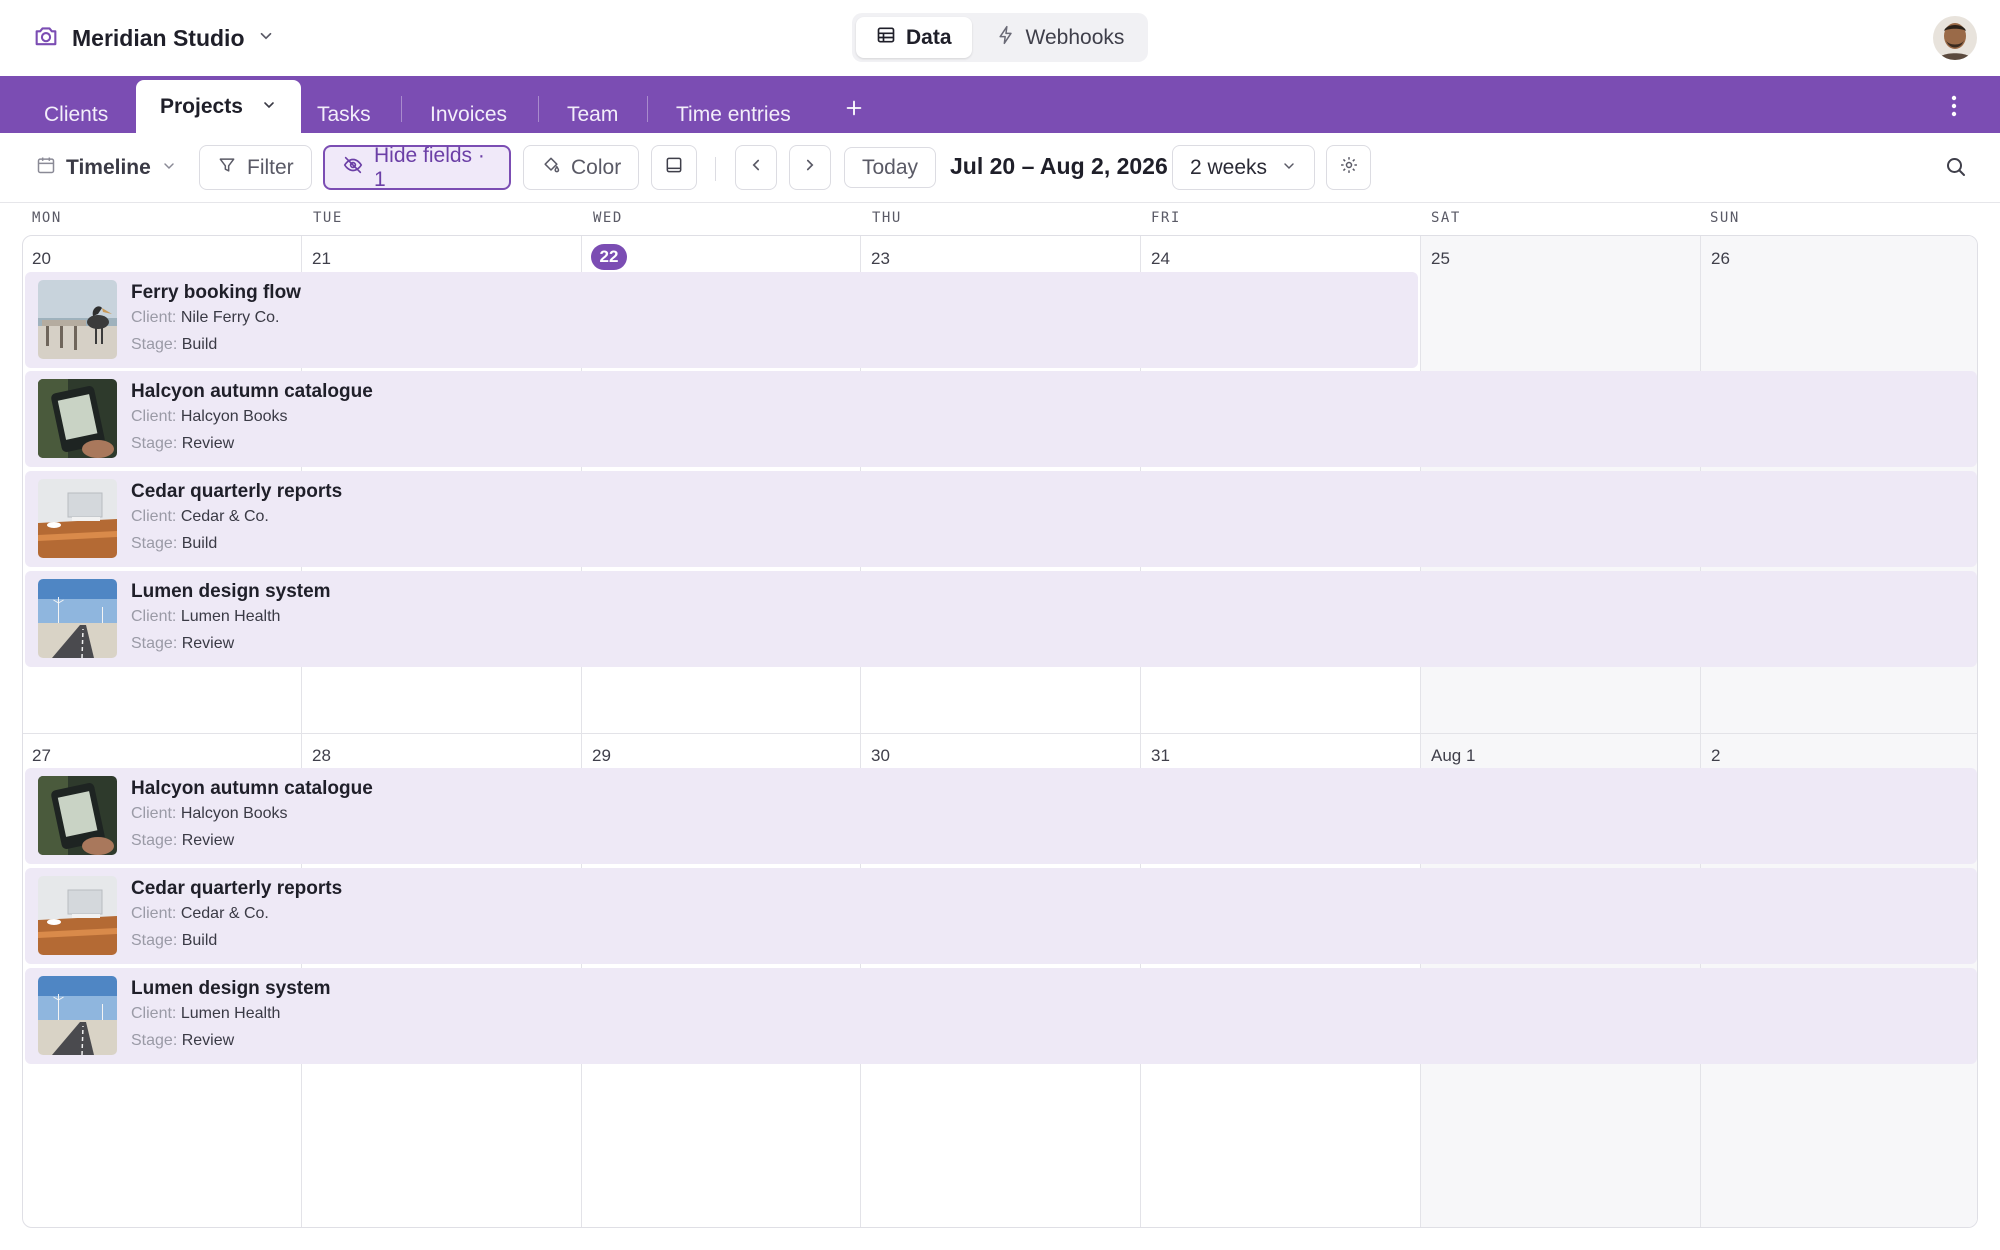  I want to click on hide-fields-label: Hide fields · 1, so click(429, 167).